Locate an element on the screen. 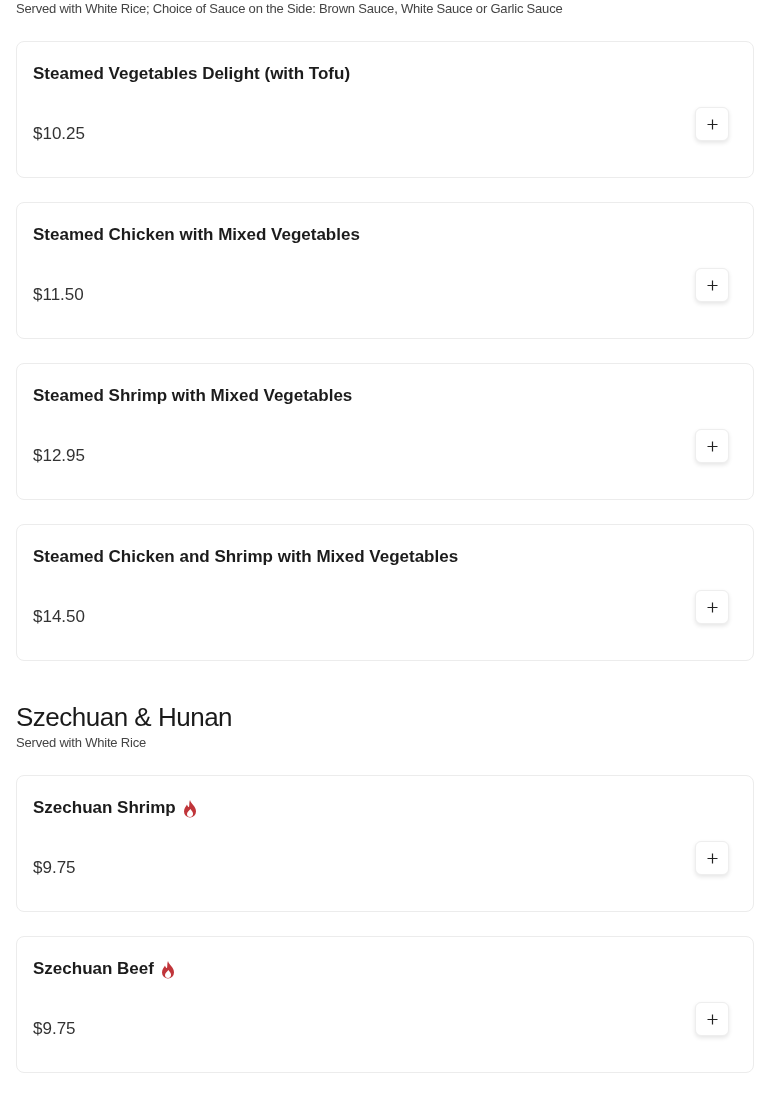  item-price: $11.50 is located at coordinates (58, 294).